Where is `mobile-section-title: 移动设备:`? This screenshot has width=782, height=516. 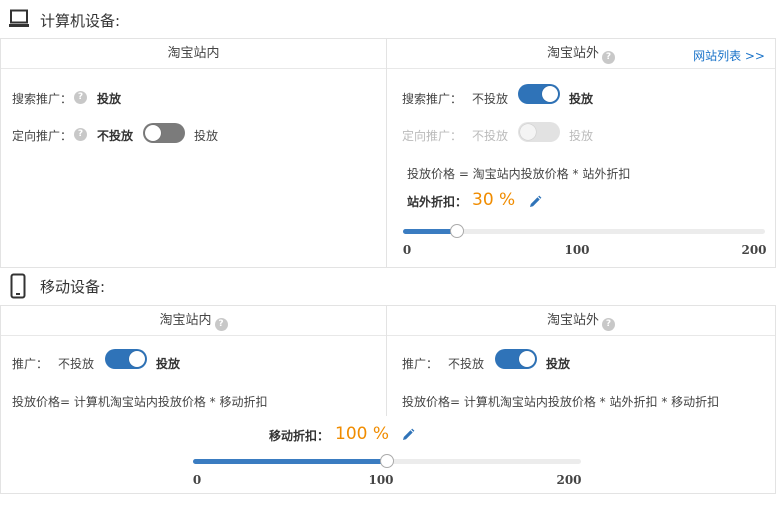 mobile-section-title: 移动设备: is located at coordinates (73, 287).